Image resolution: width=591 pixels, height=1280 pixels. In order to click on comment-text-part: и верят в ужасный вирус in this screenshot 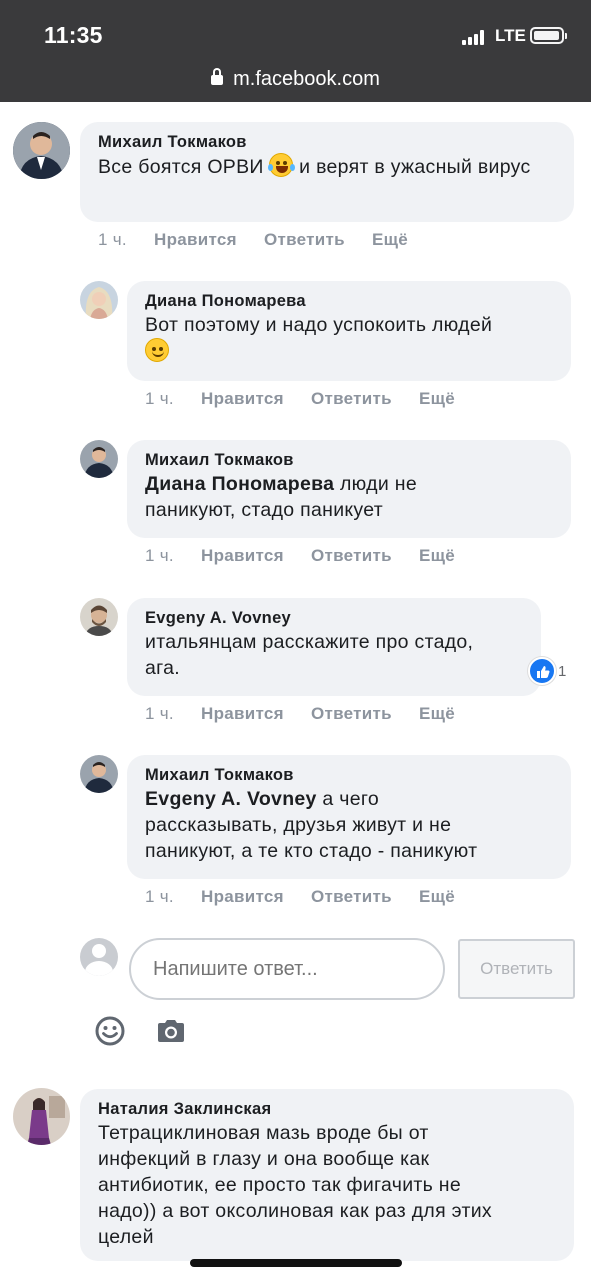, I will do `click(415, 167)`.